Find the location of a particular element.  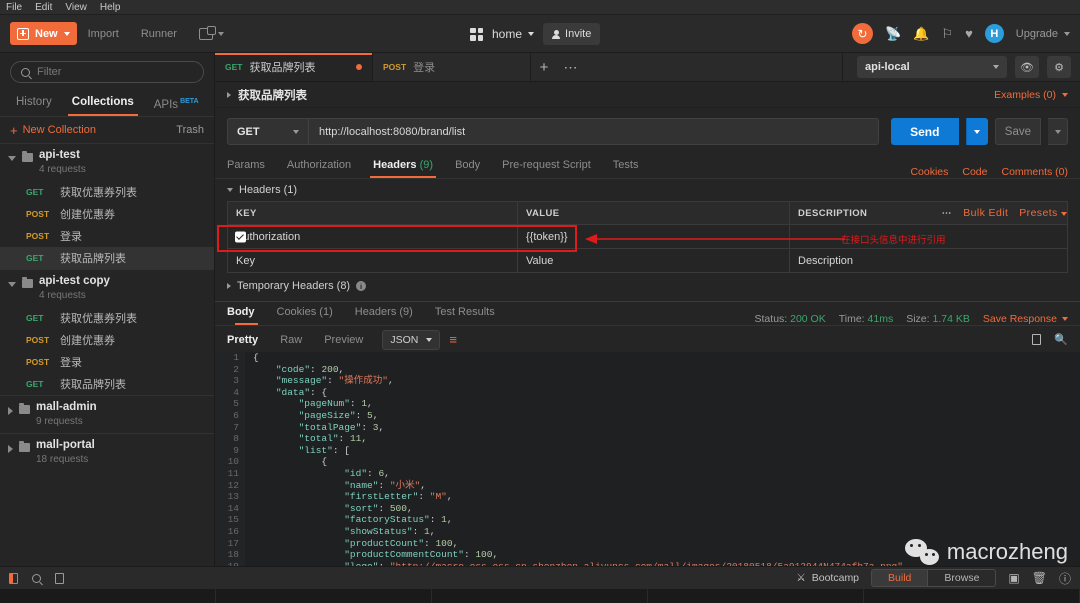

menu-view: View is located at coordinates (76, 7).